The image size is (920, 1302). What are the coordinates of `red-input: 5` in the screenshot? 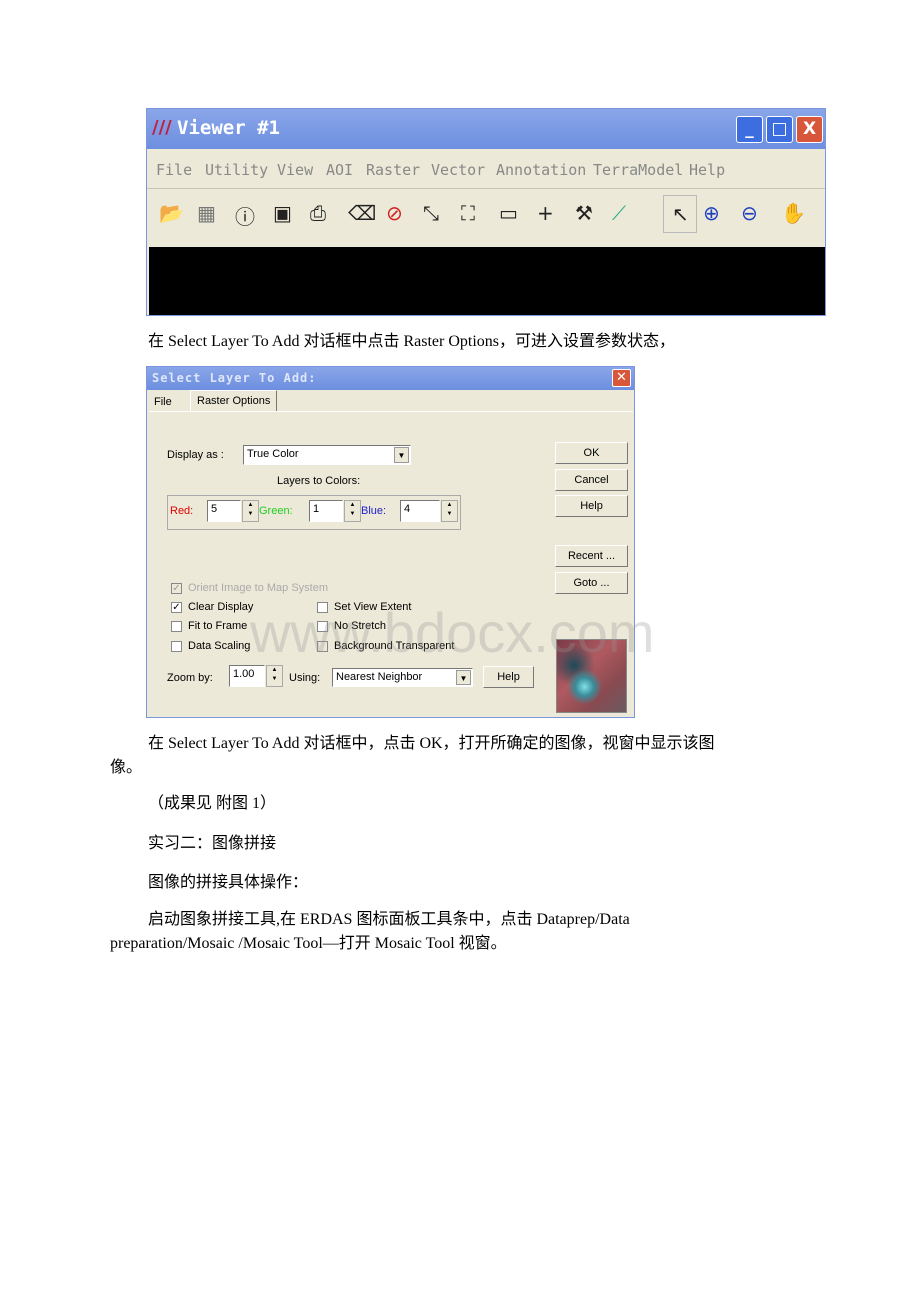 It's located at (224, 511).